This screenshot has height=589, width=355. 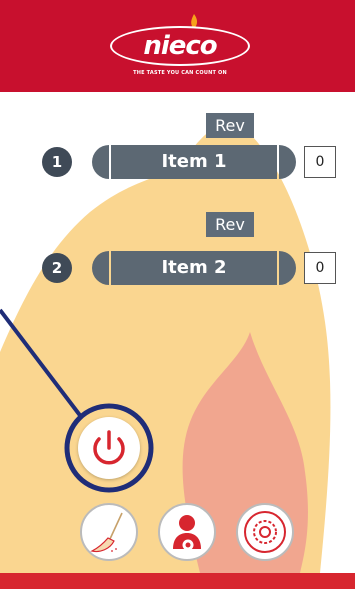 I want to click on rev-button-2: Rev, so click(x=230, y=224).